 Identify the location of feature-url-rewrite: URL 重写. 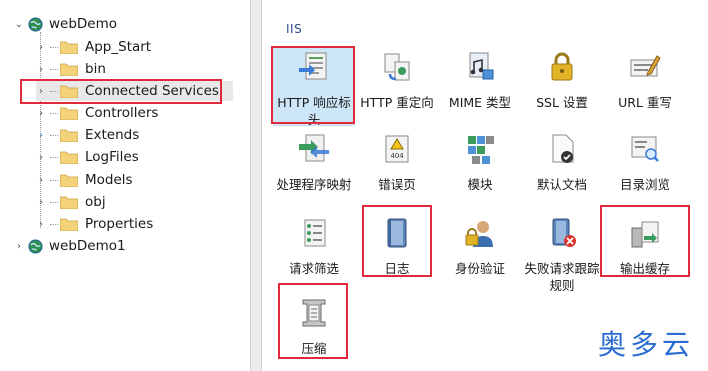
(645, 80).